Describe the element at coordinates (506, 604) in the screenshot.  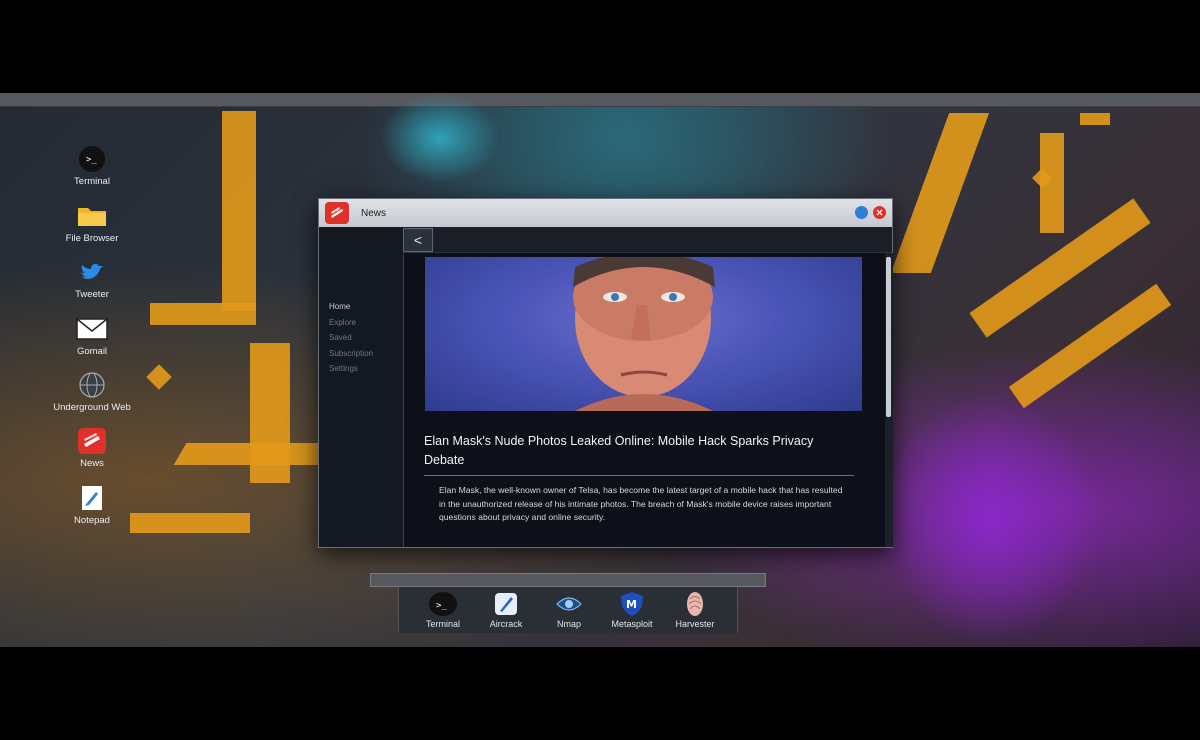
I see `aircrack-icon` at that location.